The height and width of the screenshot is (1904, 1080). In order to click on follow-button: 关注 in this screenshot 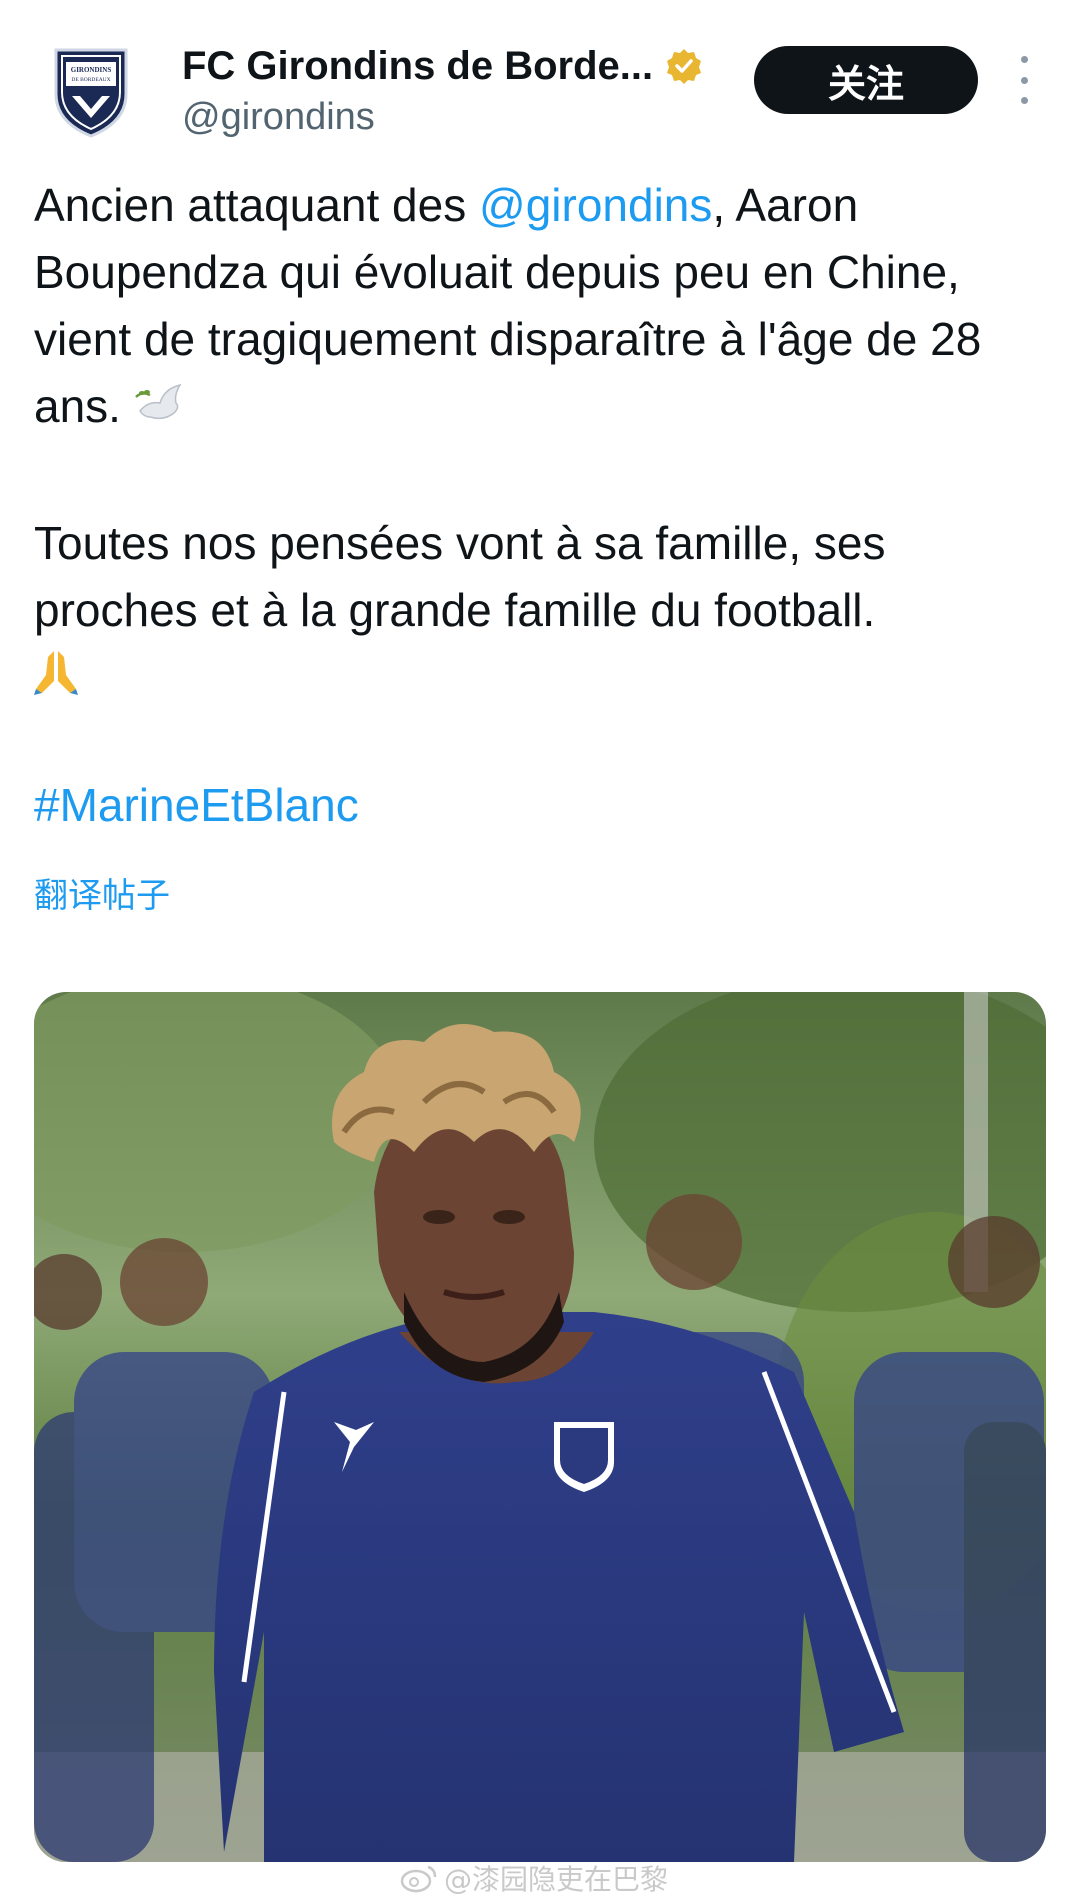, I will do `click(866, 80)`.